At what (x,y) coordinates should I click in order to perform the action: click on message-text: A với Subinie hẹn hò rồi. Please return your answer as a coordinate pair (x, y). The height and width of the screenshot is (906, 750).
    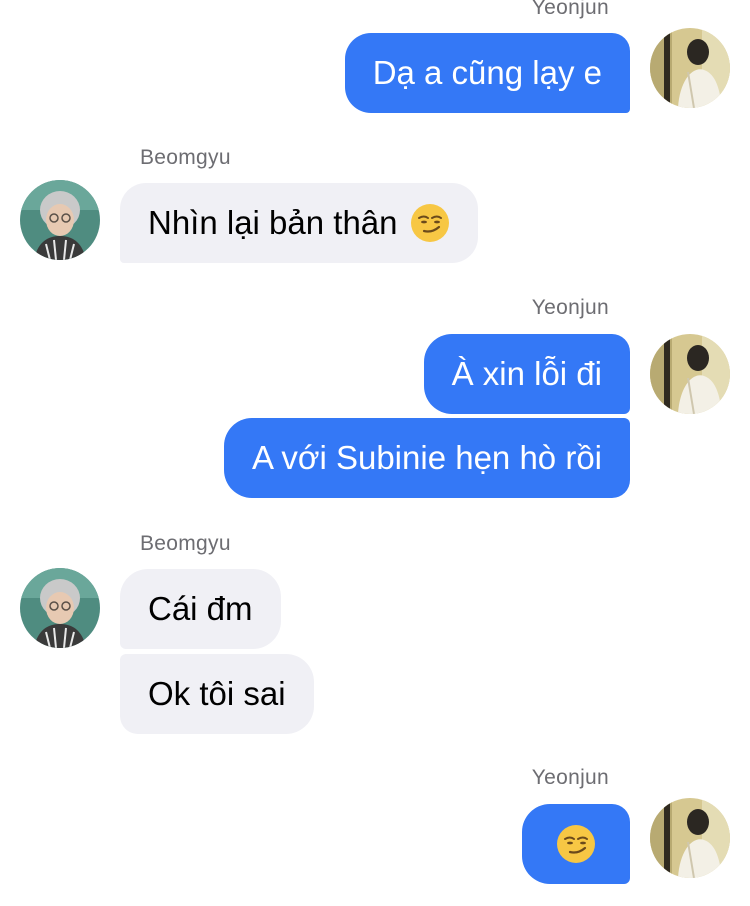
    Looking at the image, I should click on (426, 457).